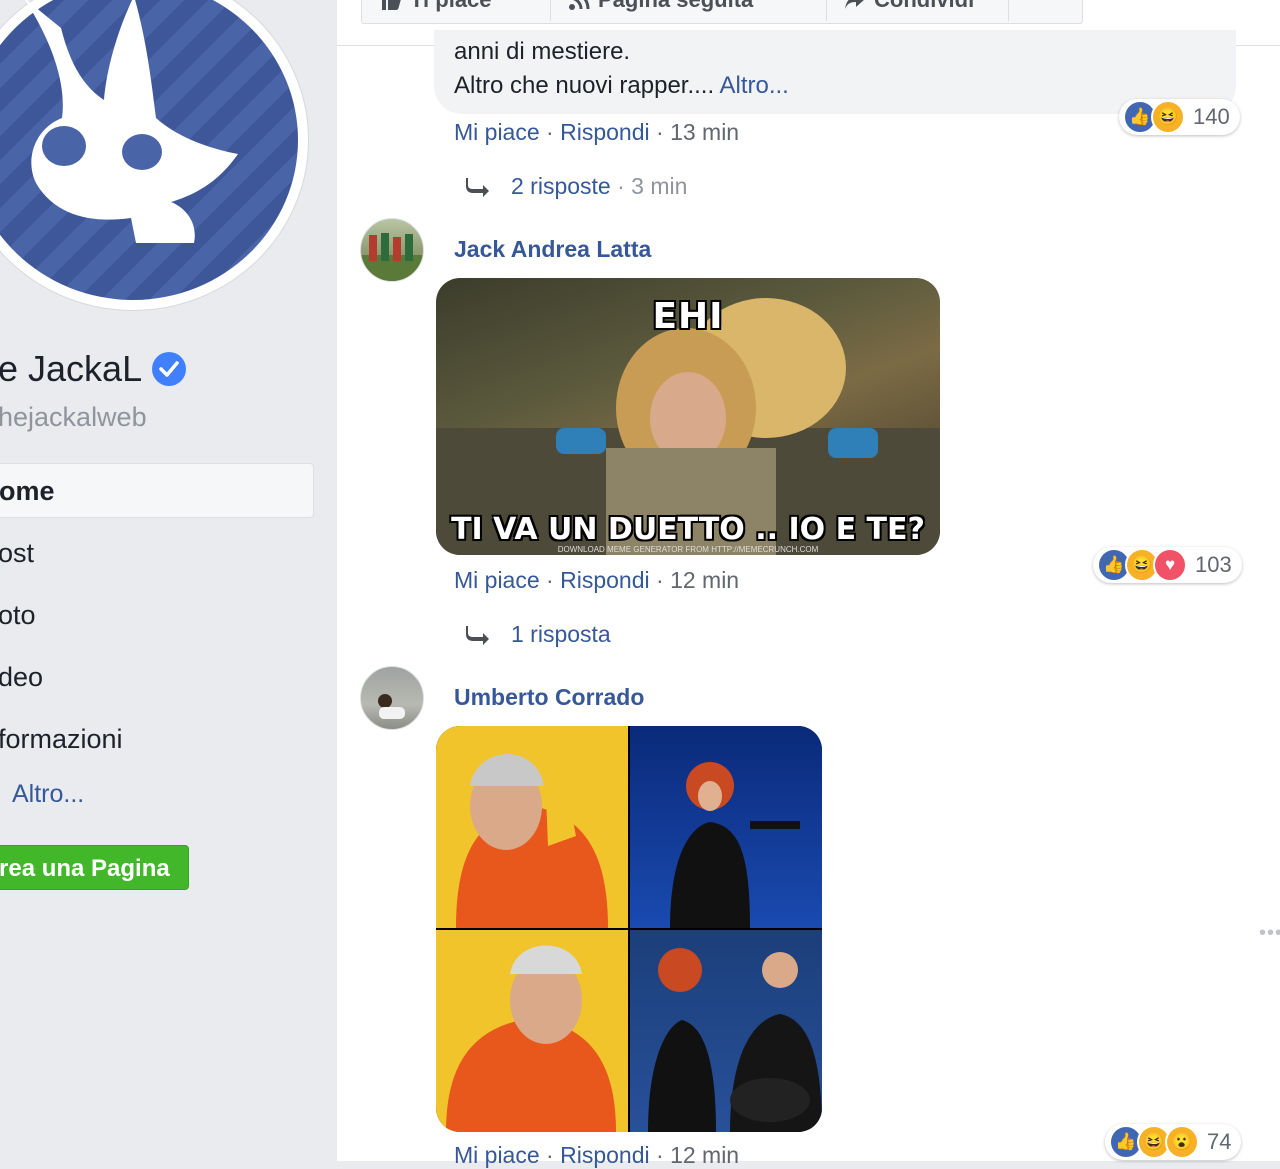 This screenshot has width=1280, height=1169. Describe the element at coordinates (1219, 1141) in the screenshot. I see `reaction-count: 74` at that location.